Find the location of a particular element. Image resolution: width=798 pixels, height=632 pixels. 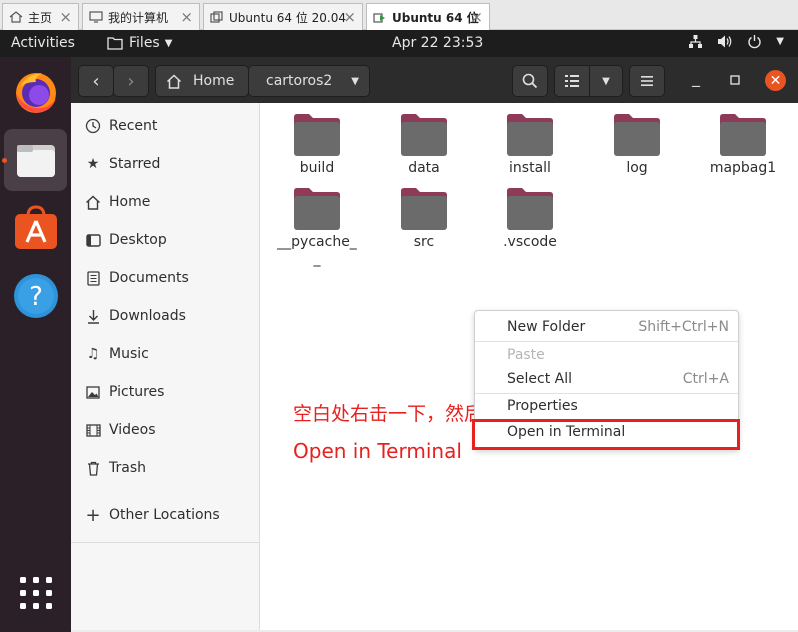

dock-help: ? is located at coordinates (35, 296).